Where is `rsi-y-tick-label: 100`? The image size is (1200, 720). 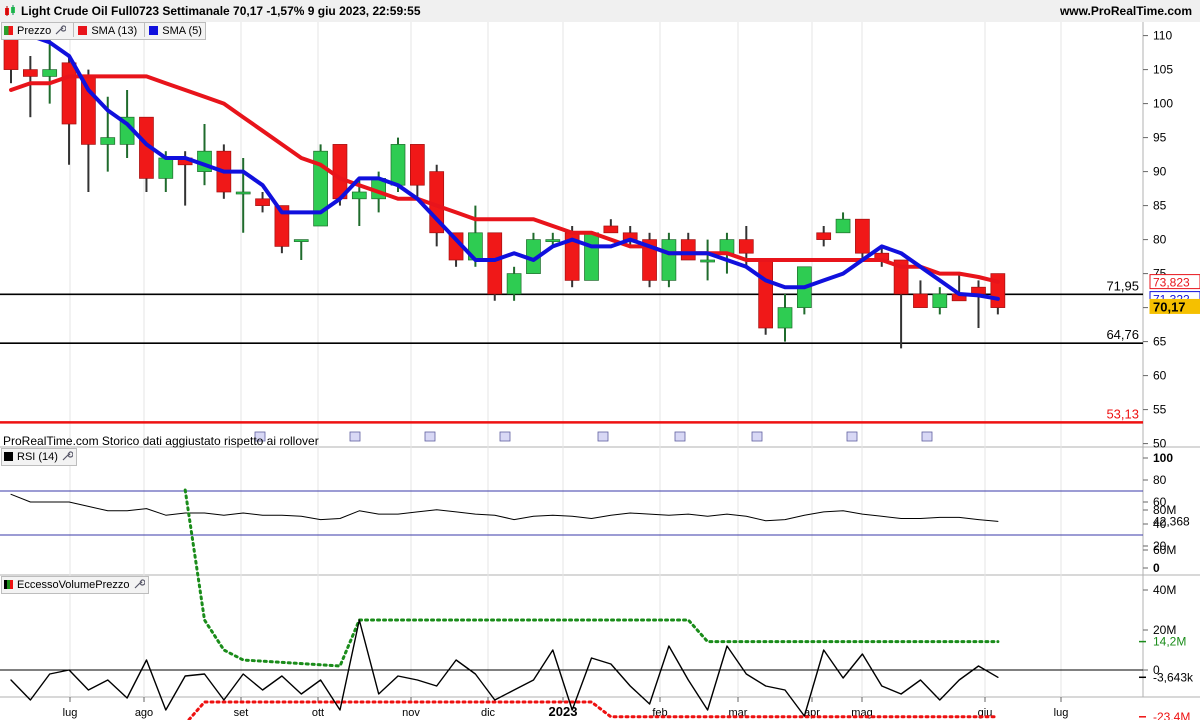 rsi-y-tick-label: 100 is located at coordinates (1163, 458).